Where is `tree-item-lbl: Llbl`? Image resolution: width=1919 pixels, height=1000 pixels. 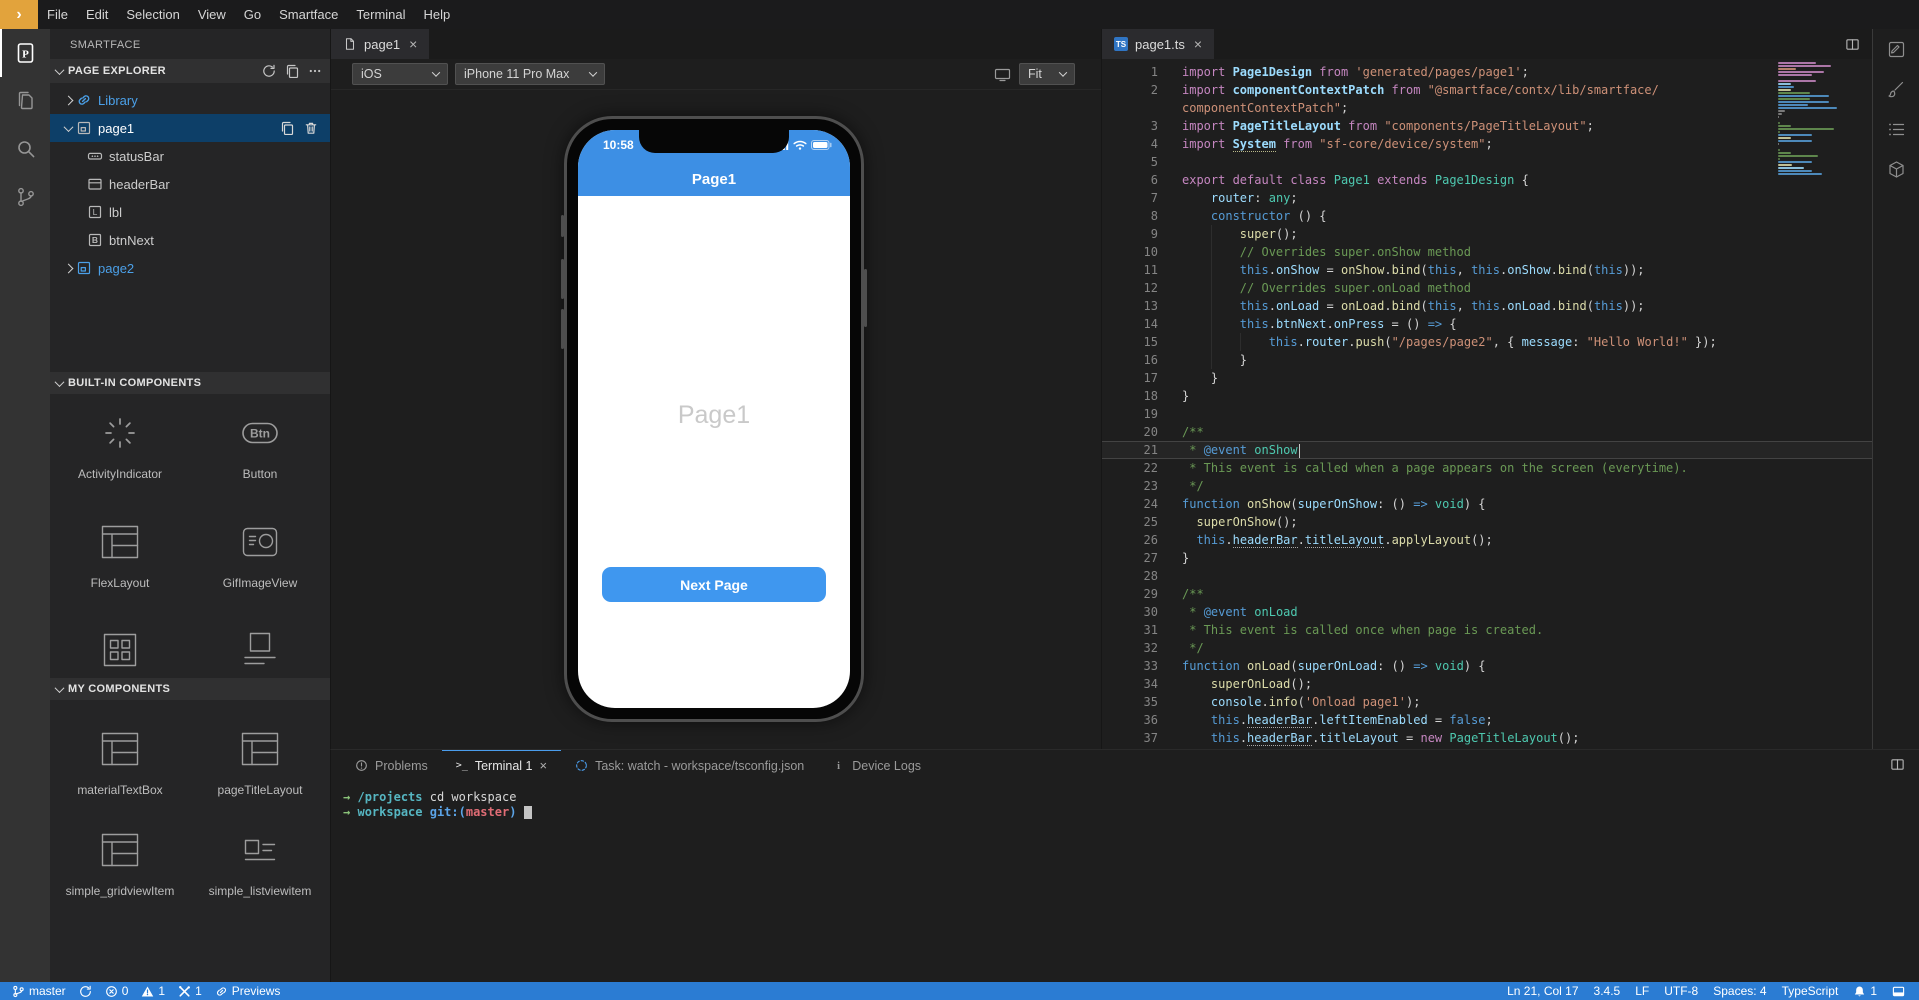
tree-item-lbl: Llbl is located at coordinates (190, 212).